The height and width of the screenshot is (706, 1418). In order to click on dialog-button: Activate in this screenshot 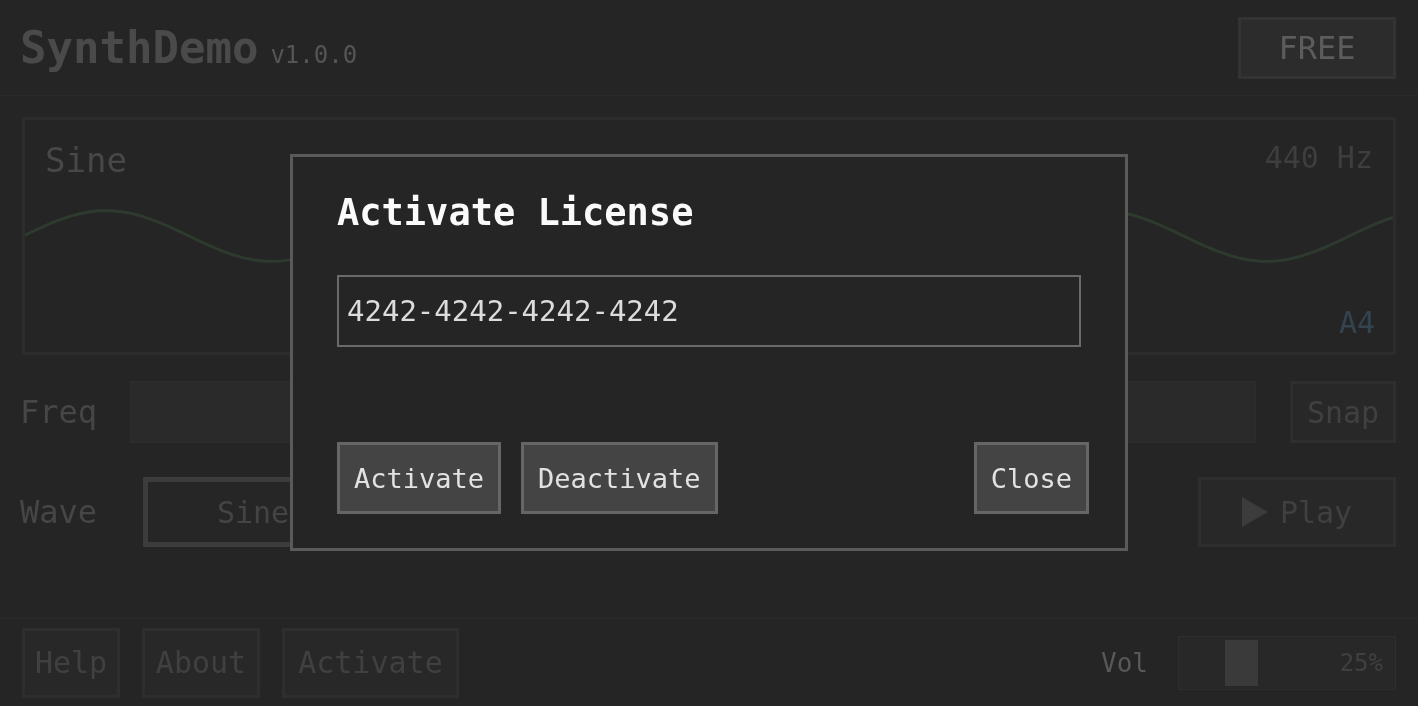, I will do `click(419, 478)`.